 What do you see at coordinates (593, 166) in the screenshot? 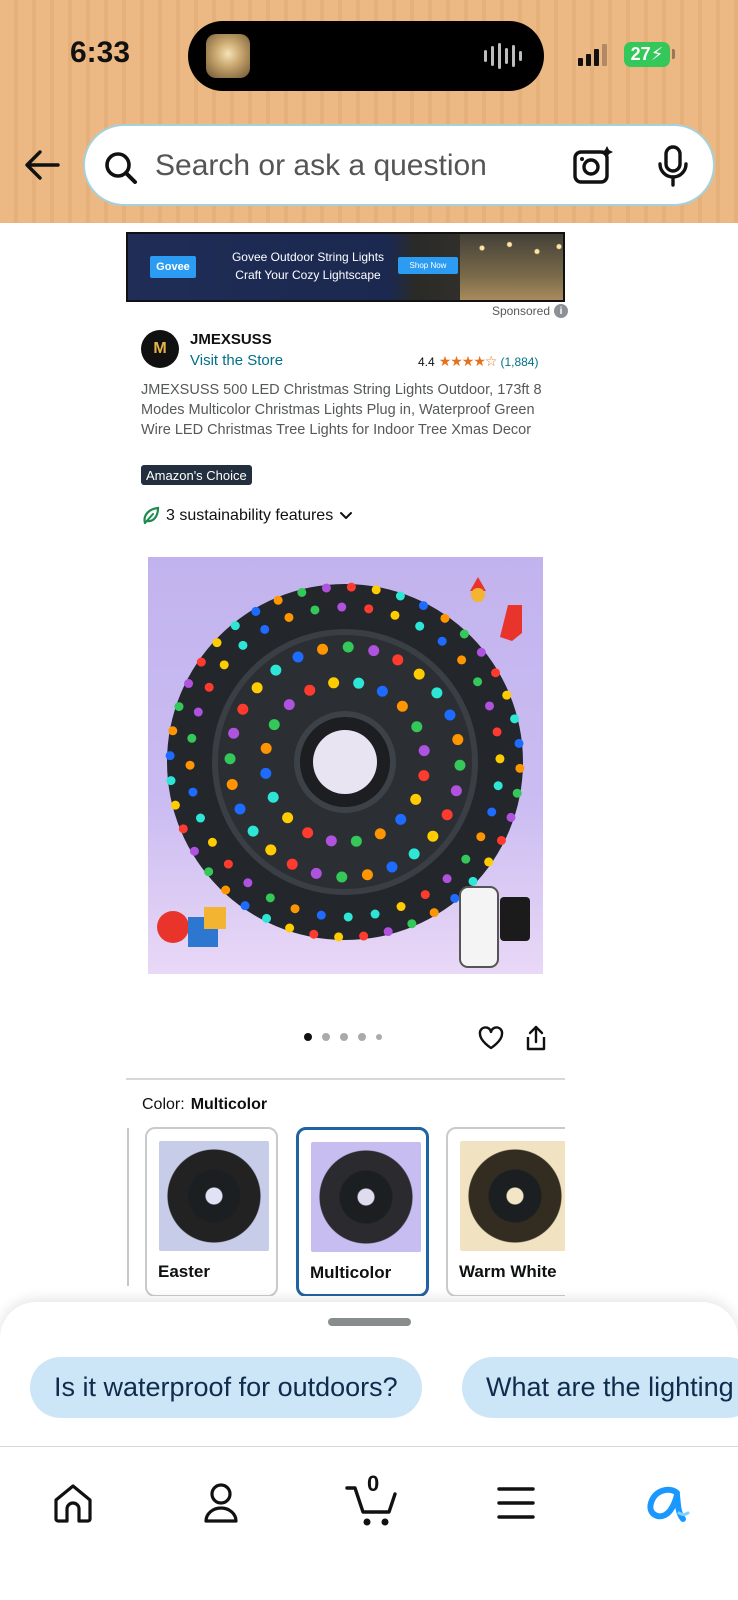
I see `camera-lens-icon` at bounding box center [593, 166].